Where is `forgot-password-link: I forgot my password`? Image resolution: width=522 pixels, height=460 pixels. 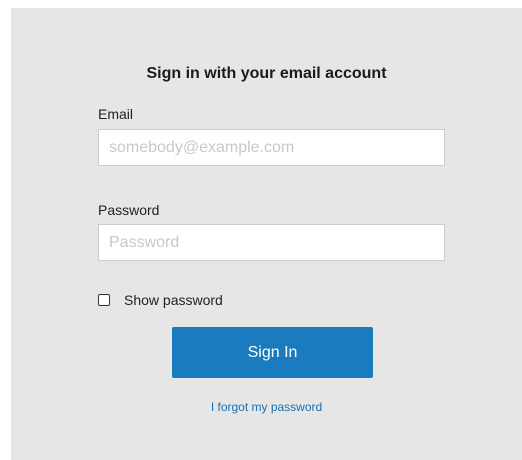 forgot-password-link: I forgot my password is located at coordinates (266, 407).